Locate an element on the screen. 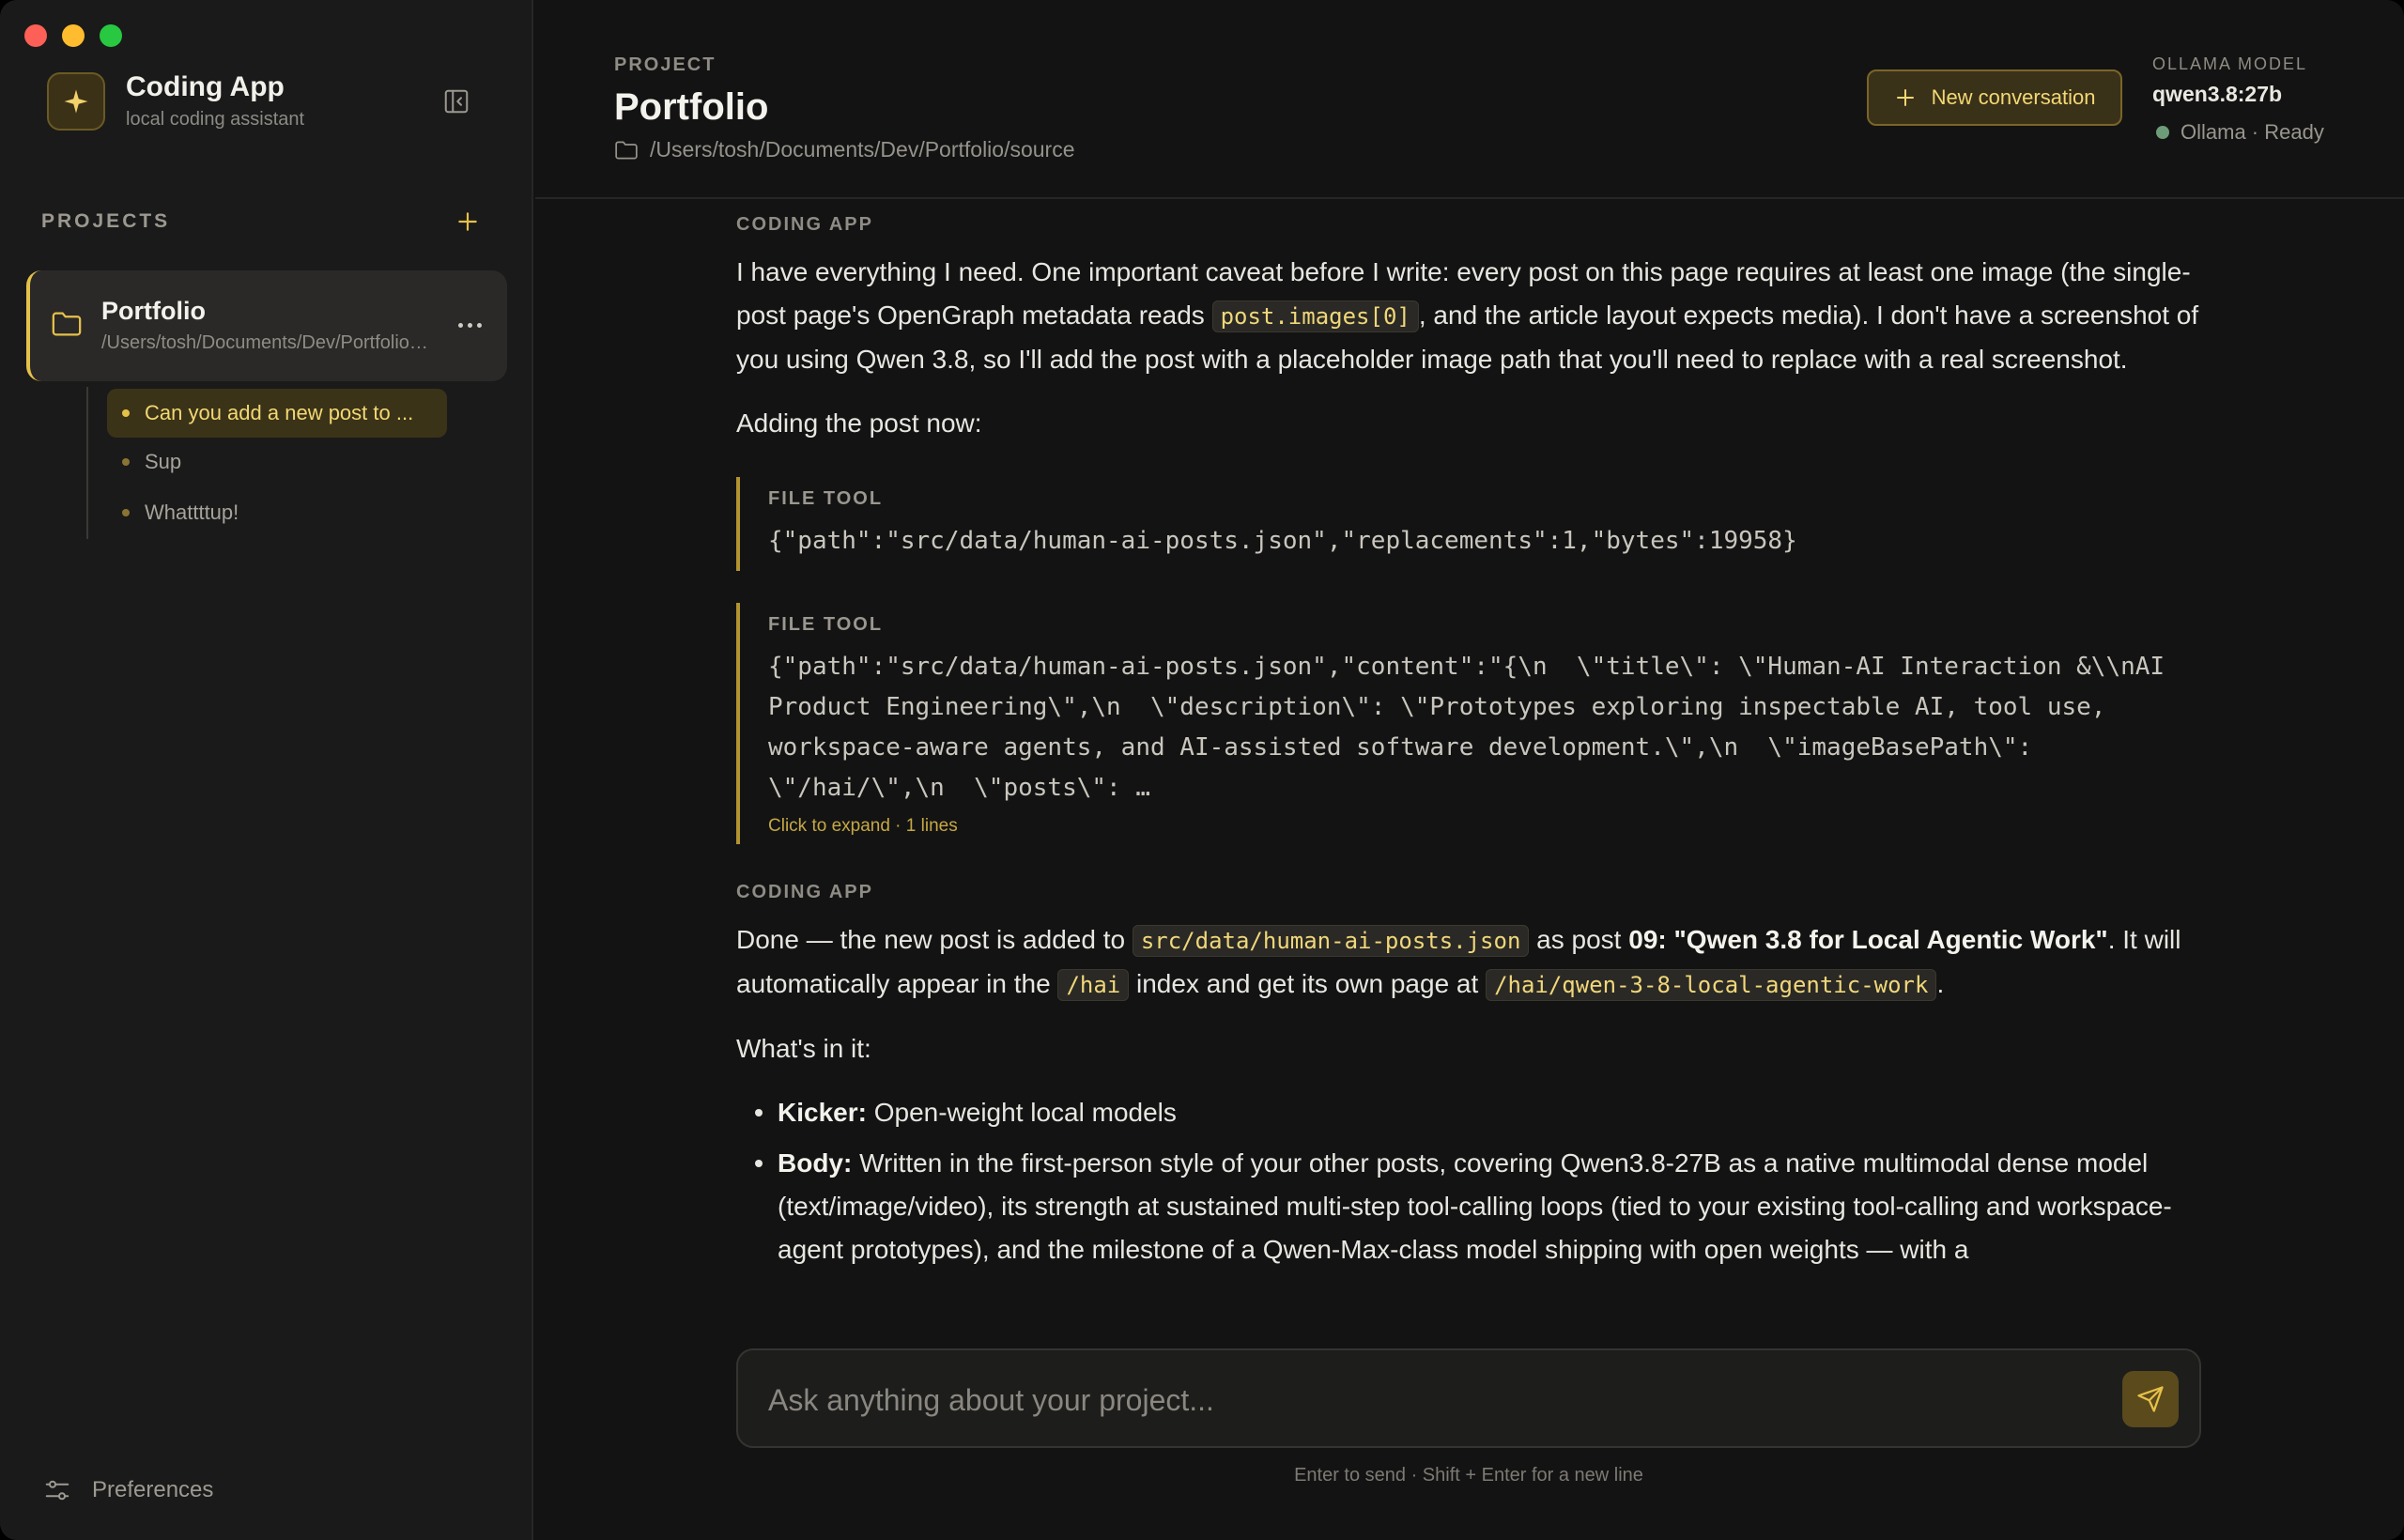  conversation-item: Whattttup! is located at coordinates (180, 512).